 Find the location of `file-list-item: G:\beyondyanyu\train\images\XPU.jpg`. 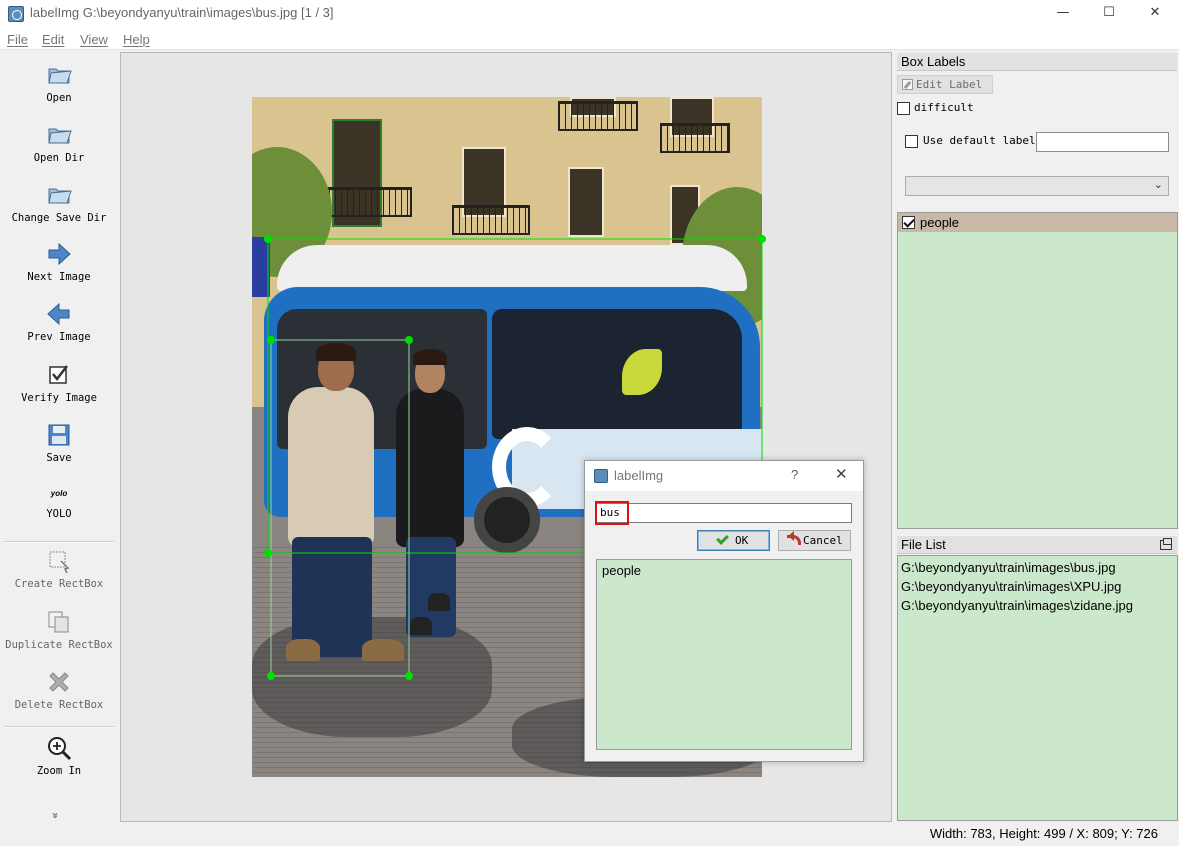

file-list-item: G:\beyondyanyu\train\images\XPU.jpg is located at coordinates (1011, 586).